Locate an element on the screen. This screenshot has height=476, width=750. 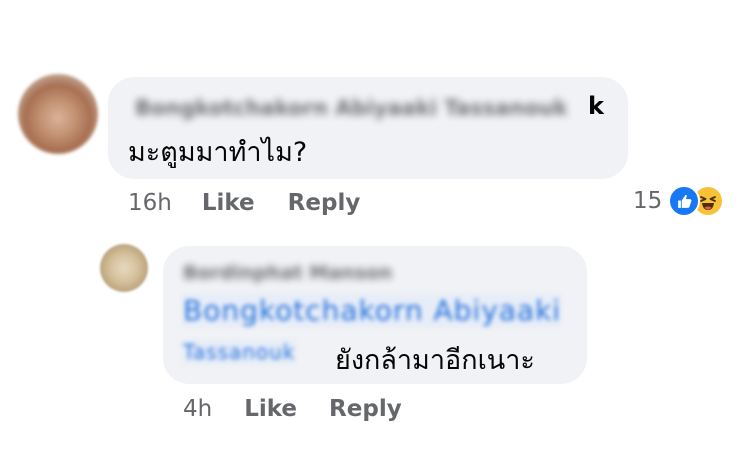
reaction-summary: 15 is located at coordinates (679, 201).